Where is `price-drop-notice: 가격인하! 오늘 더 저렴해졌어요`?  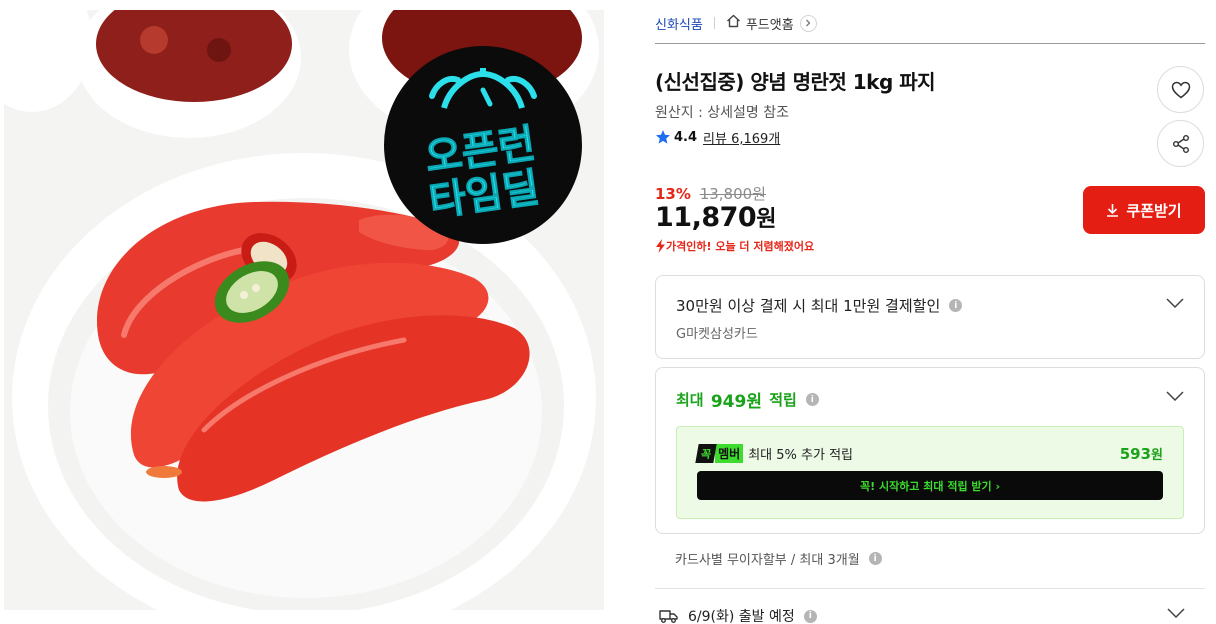
price-drop-notice: 가격인하! 오늘 더 저렴해졌어요 is located at coordinates (734, 246).